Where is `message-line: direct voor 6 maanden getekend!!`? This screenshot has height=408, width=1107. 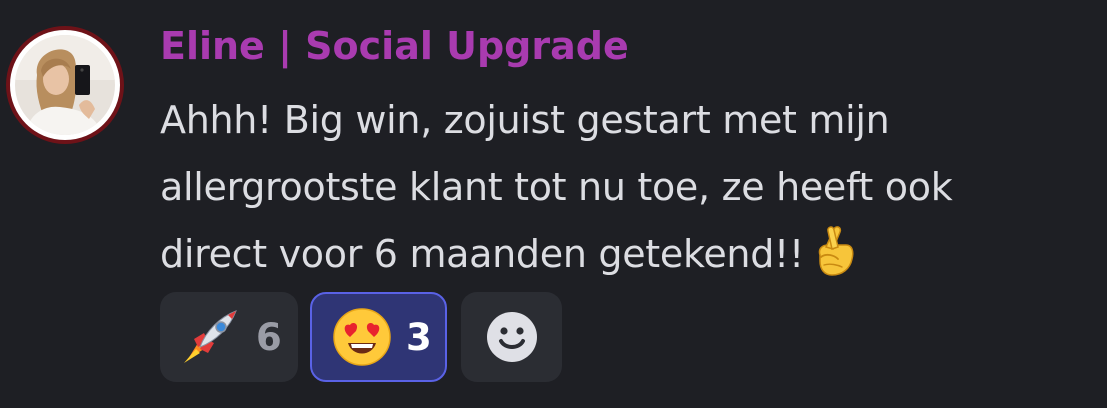 message-line: direct voor 6 maanden getekend!! is located at coordinates (610, 254).